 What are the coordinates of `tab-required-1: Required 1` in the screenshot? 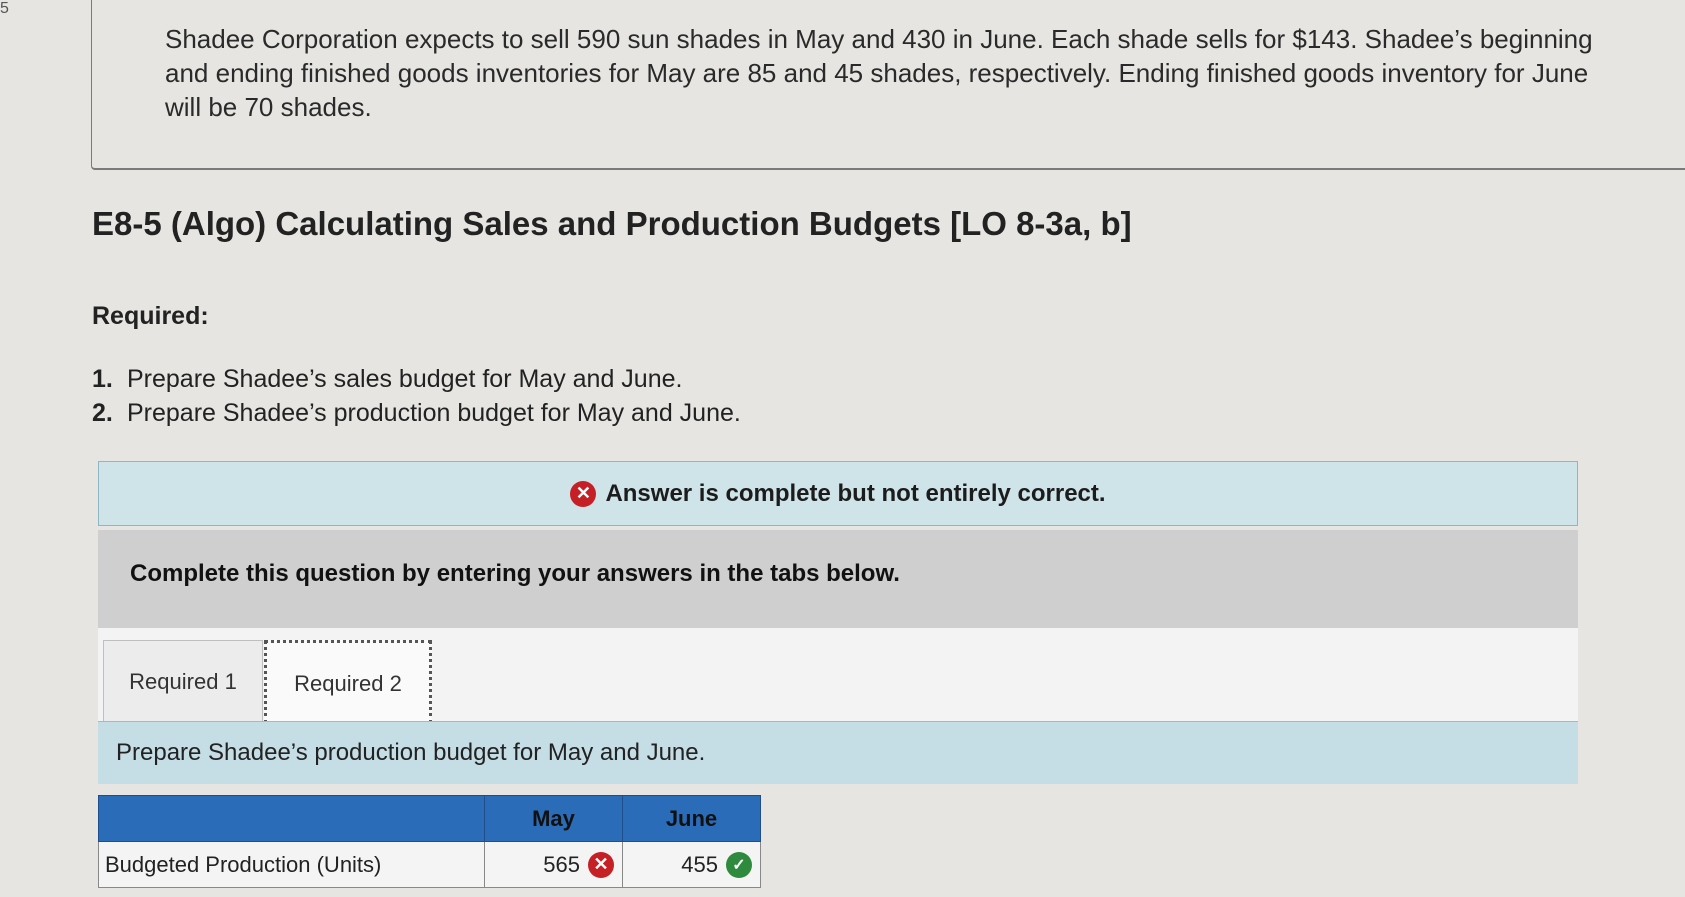 It's located at (183, 682).